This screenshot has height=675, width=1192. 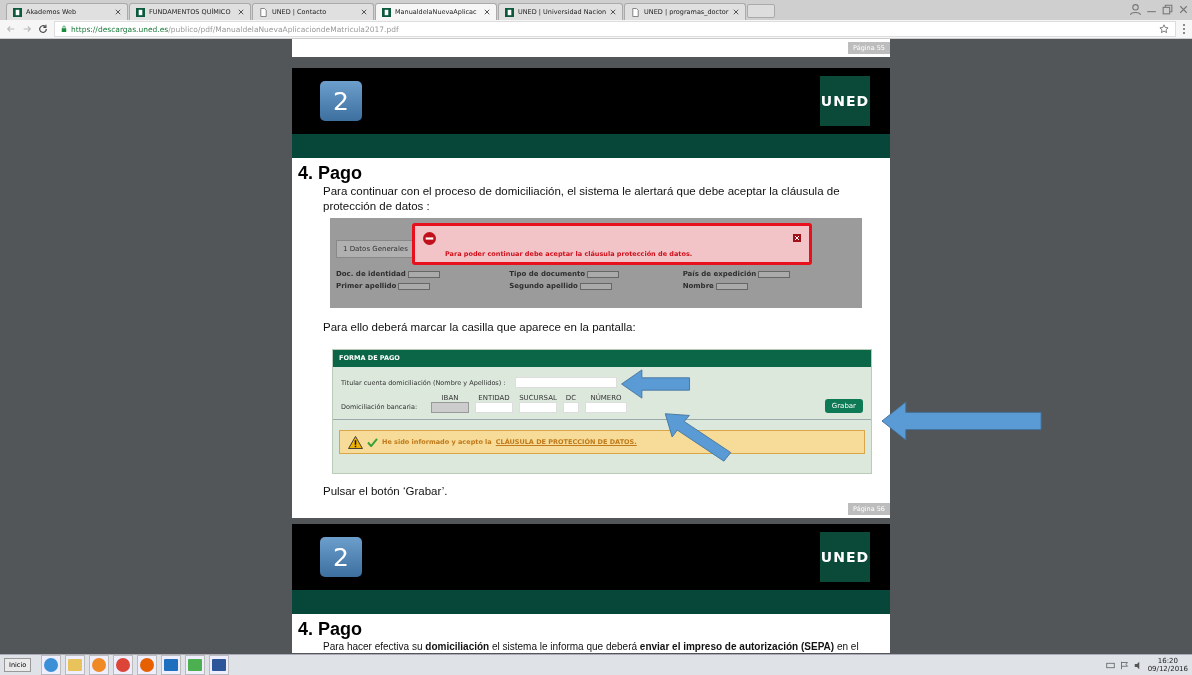 What do you see at coordinates (480, 327) in the screenshot?
I see `paragraph: Para ello deberá marcar la casilla que aparece en la pantalla:` at bounding box center [480, 327].